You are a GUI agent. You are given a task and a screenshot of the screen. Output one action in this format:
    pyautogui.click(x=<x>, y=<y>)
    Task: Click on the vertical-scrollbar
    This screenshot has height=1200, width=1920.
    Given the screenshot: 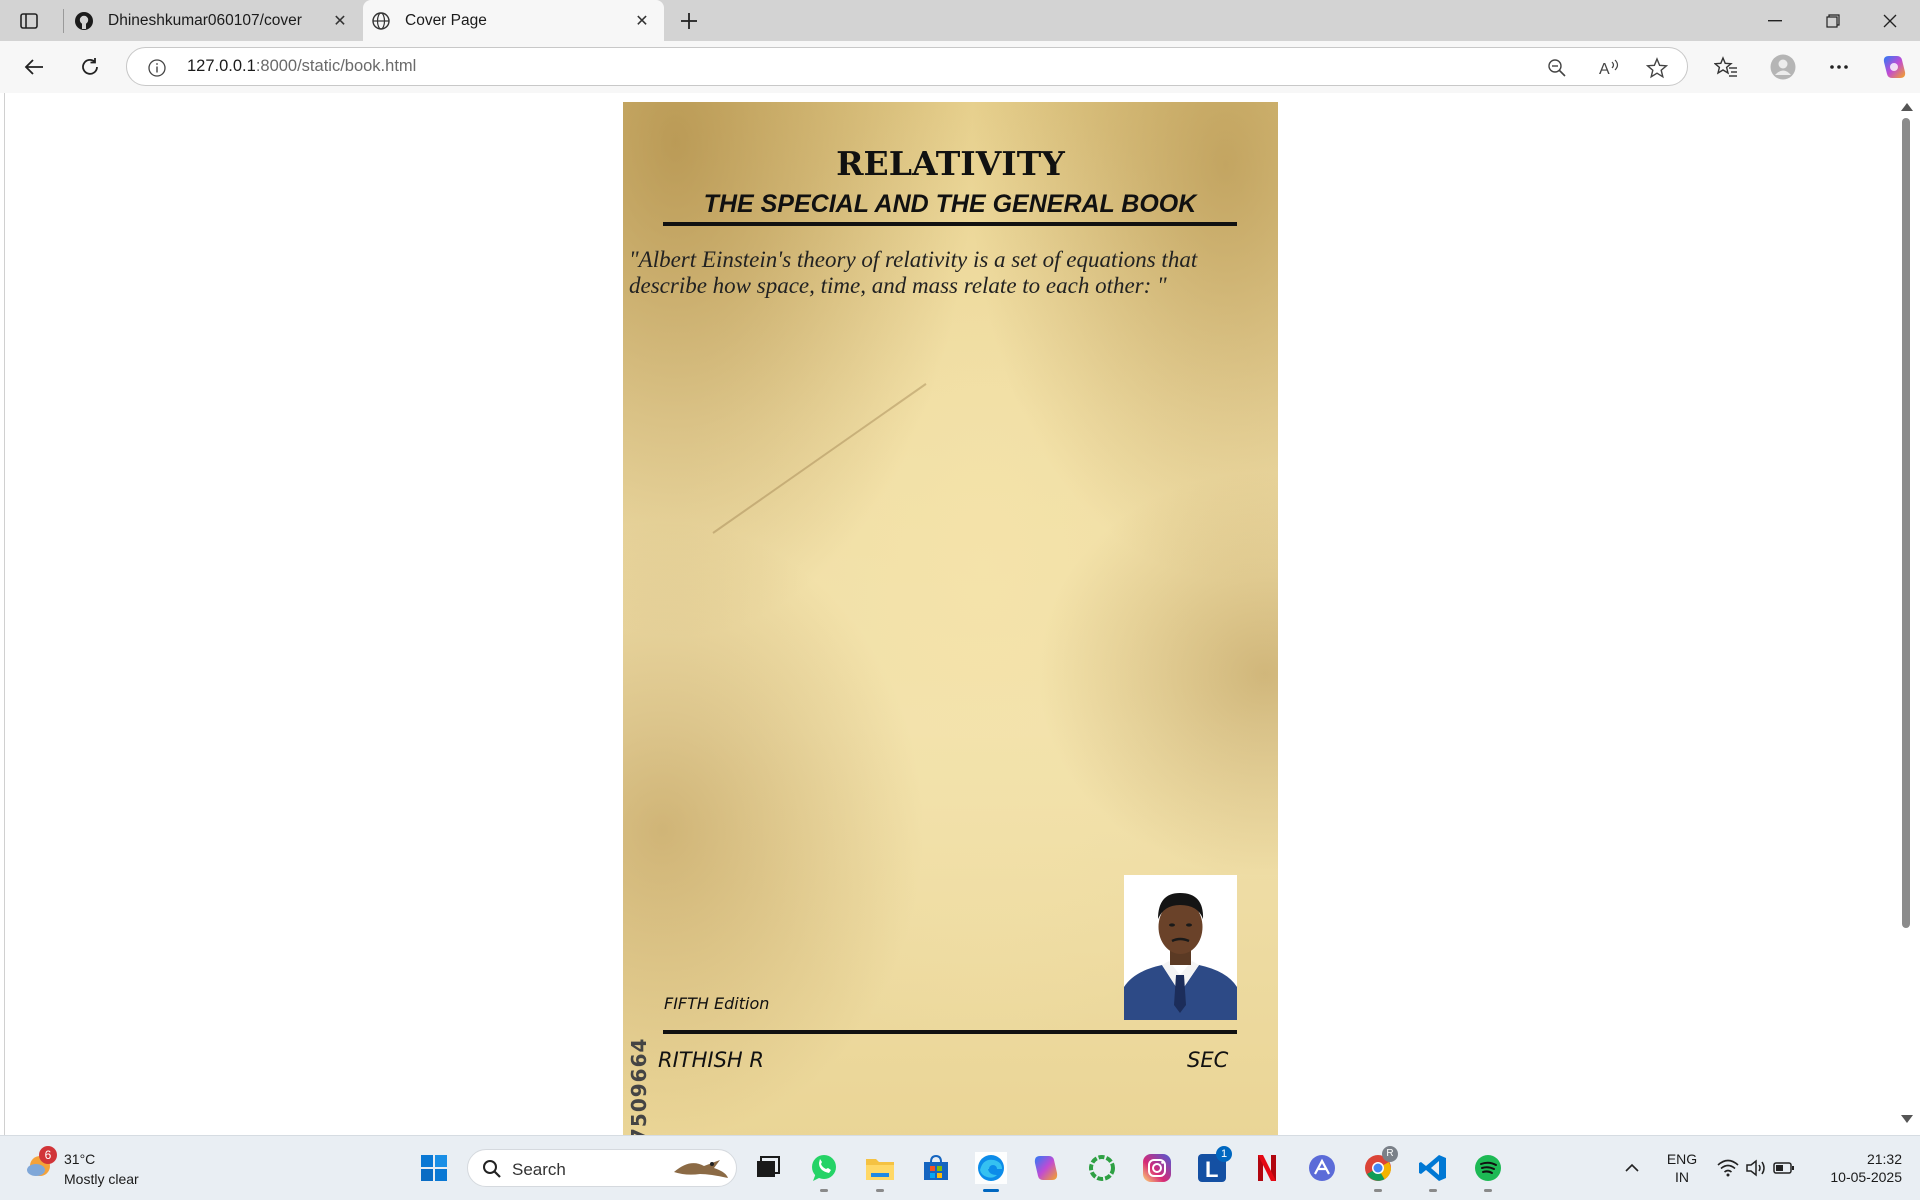 What is the action you would take?
    pyautogui.click(x=1906, y=614)
    